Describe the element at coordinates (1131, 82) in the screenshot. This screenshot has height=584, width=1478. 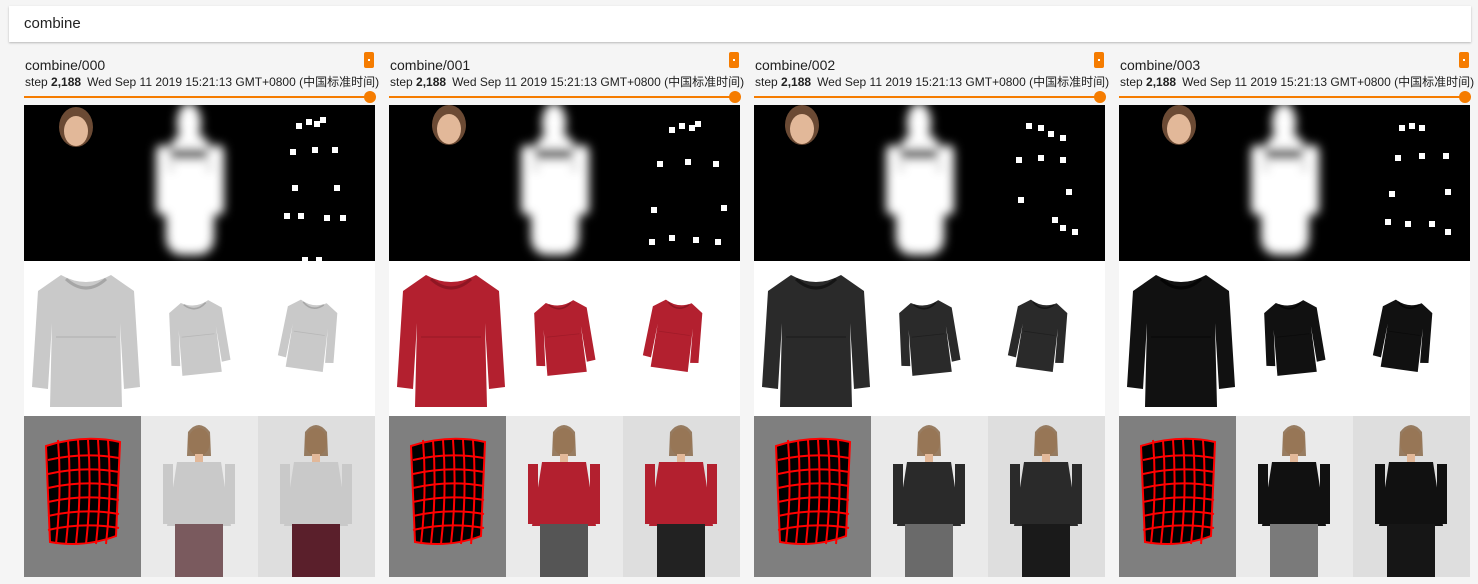
I see `step-label: step` at that location.